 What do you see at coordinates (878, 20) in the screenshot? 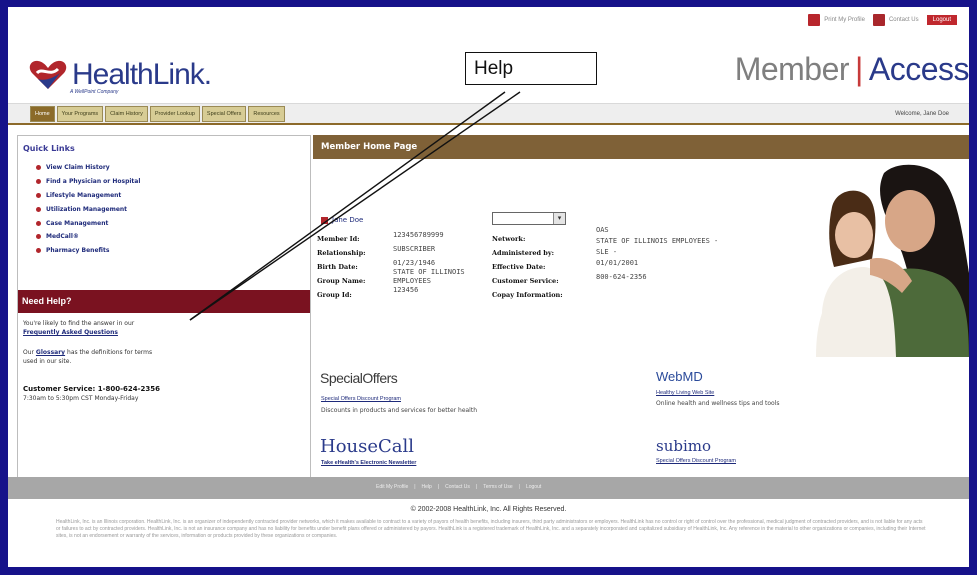
I see `envelope-icon` at bounding box center [878, 20].